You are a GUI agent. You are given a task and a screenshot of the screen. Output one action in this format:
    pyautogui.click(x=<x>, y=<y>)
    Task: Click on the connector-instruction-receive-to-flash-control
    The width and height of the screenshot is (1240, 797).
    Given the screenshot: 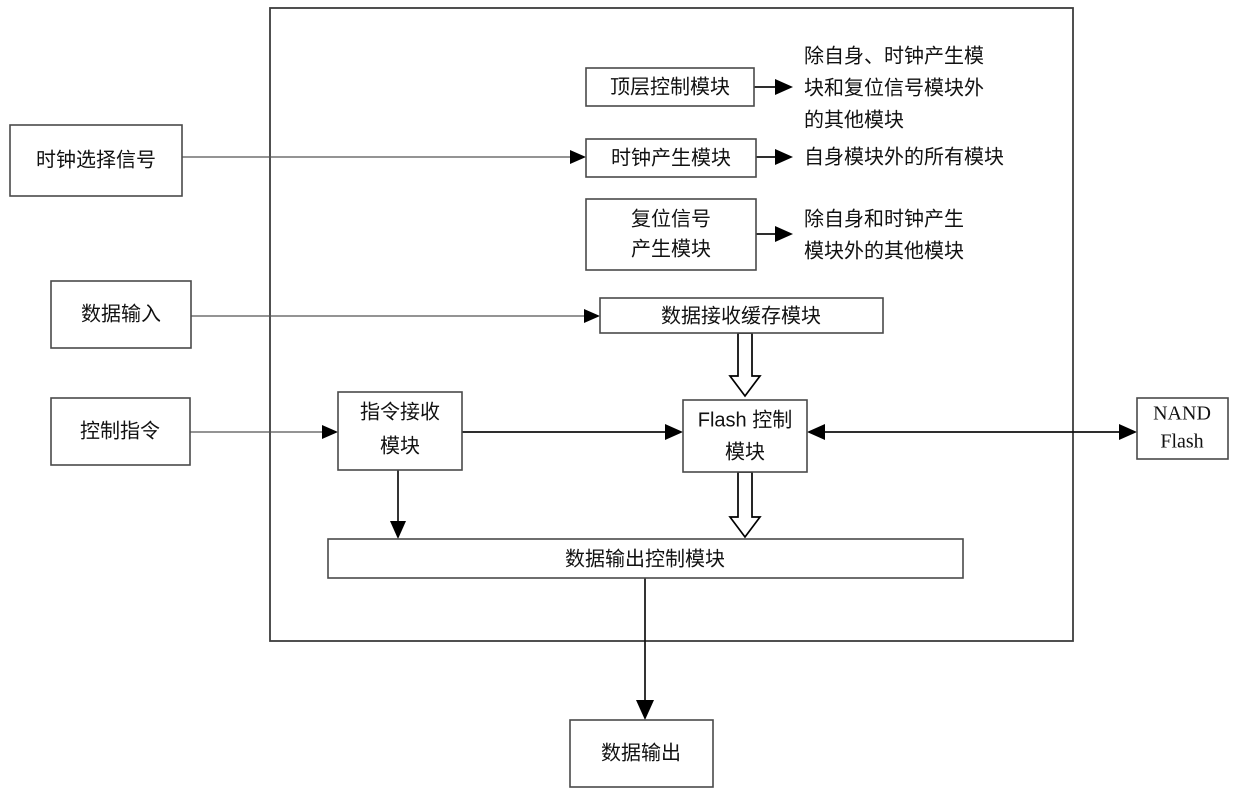 What is the action you would take?
    pyautogui.click(x=572, y=432)
    